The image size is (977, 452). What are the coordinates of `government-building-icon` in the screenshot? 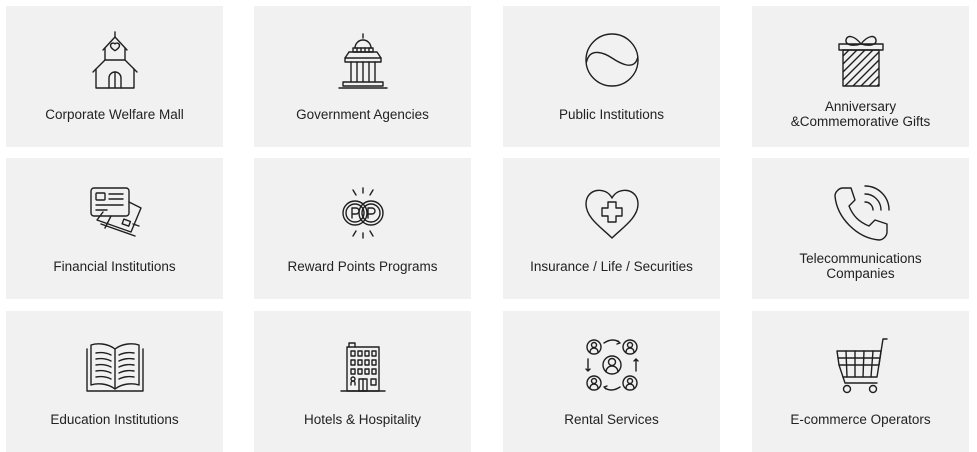 It's located at (363, 60).